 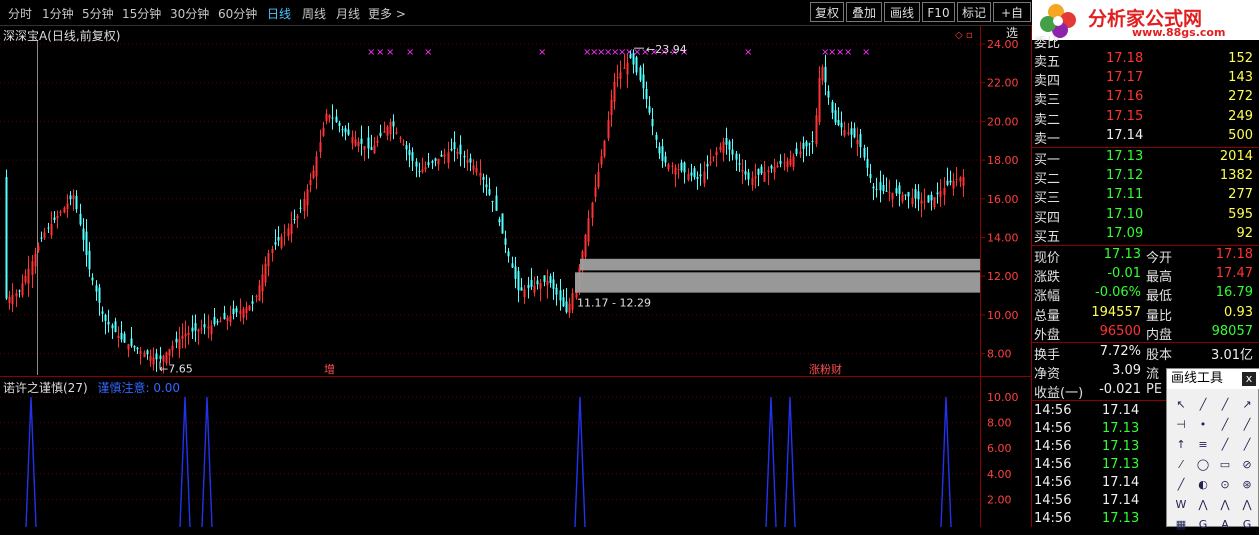 What do you see at coordinates (1203, 485) in the screenshot?
I see `draw-tool-icon-17: ◐` at bounding box center [1203, 485].